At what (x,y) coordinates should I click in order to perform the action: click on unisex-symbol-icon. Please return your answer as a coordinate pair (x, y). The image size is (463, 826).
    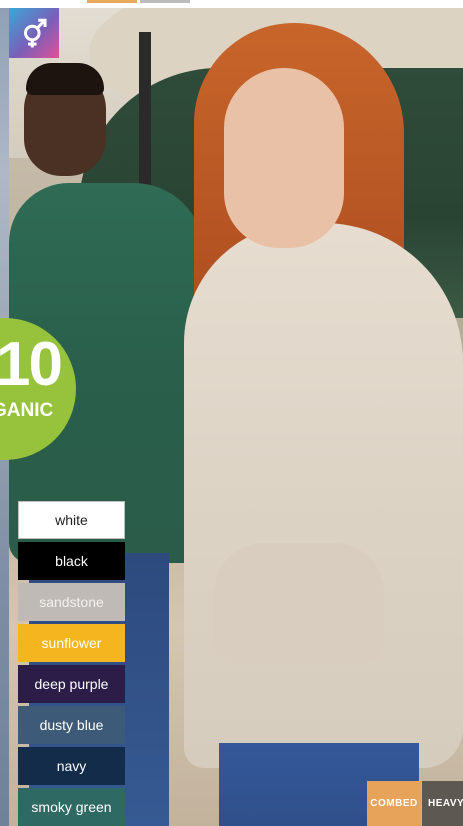
    Looking at the image, I should click on (35, 33).